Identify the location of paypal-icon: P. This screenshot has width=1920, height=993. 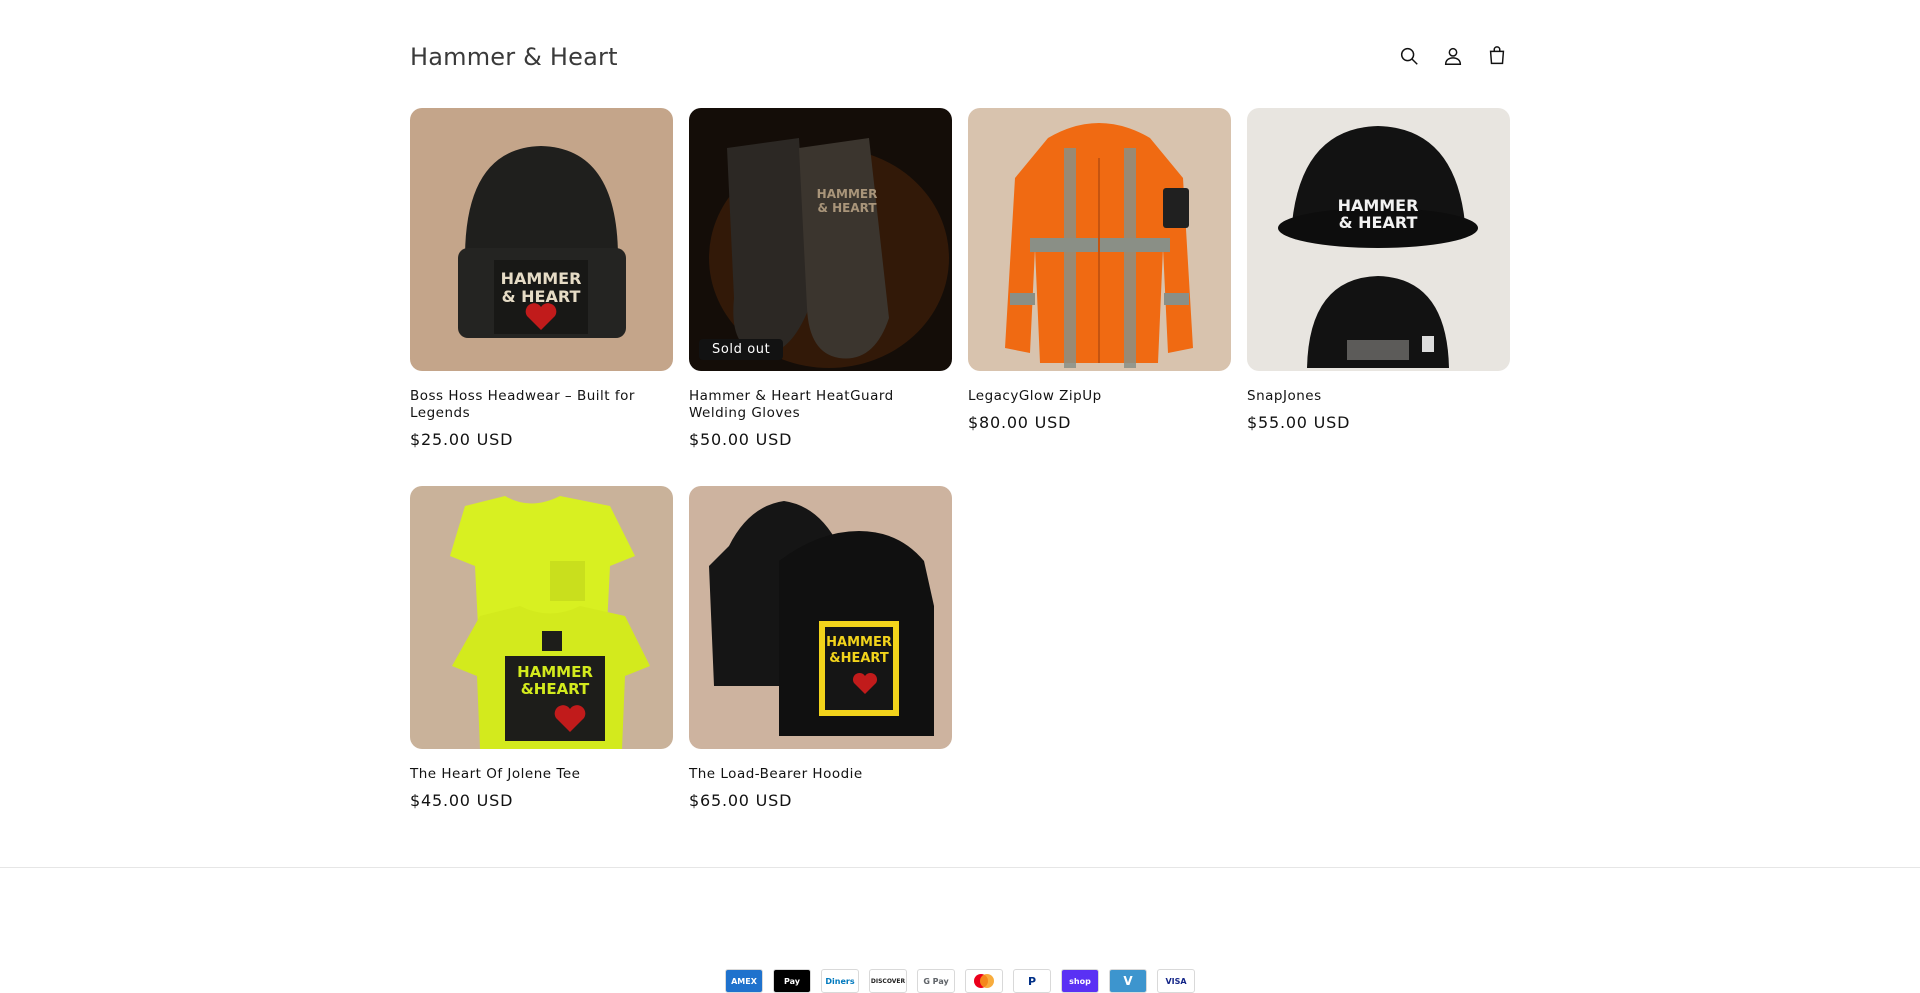
(1032, 981).